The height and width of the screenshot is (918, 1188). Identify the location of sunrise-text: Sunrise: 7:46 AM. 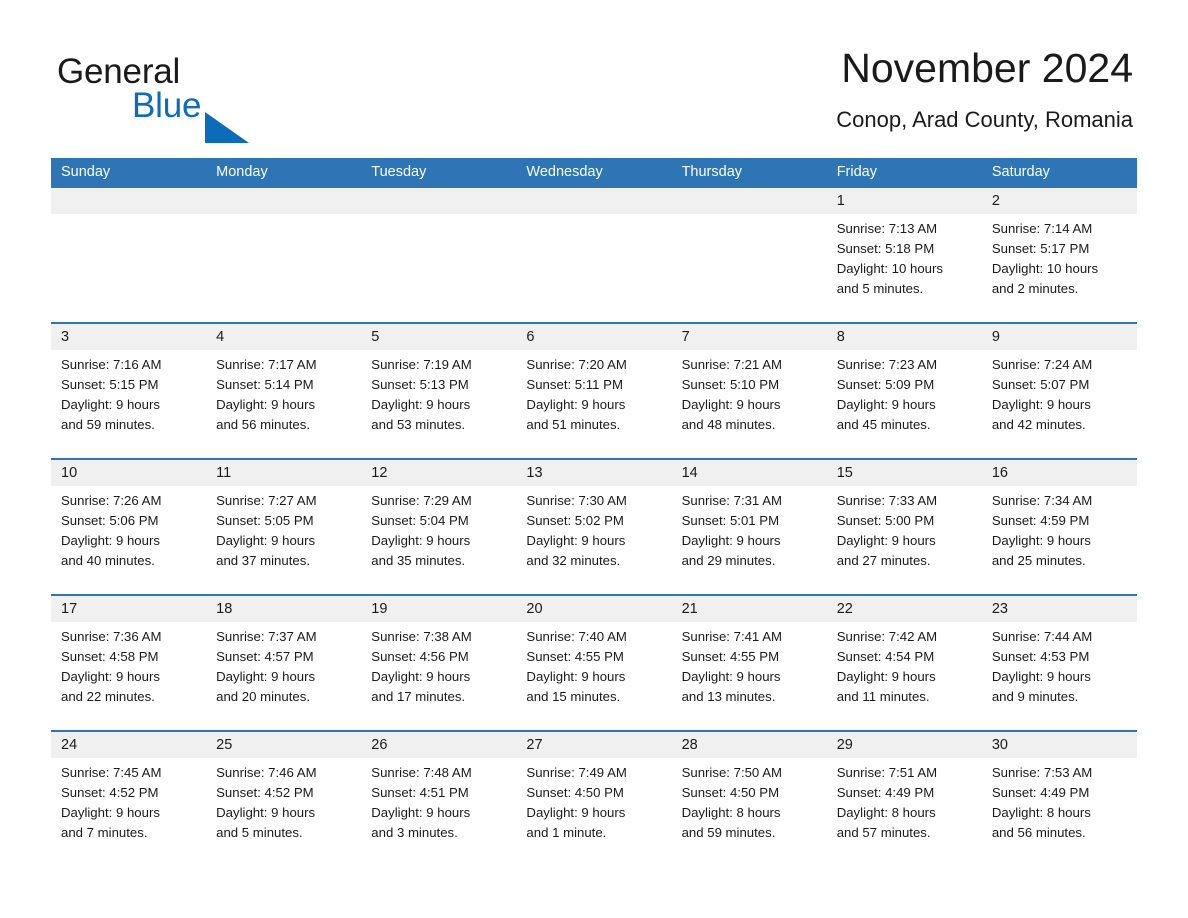
(266, 772).